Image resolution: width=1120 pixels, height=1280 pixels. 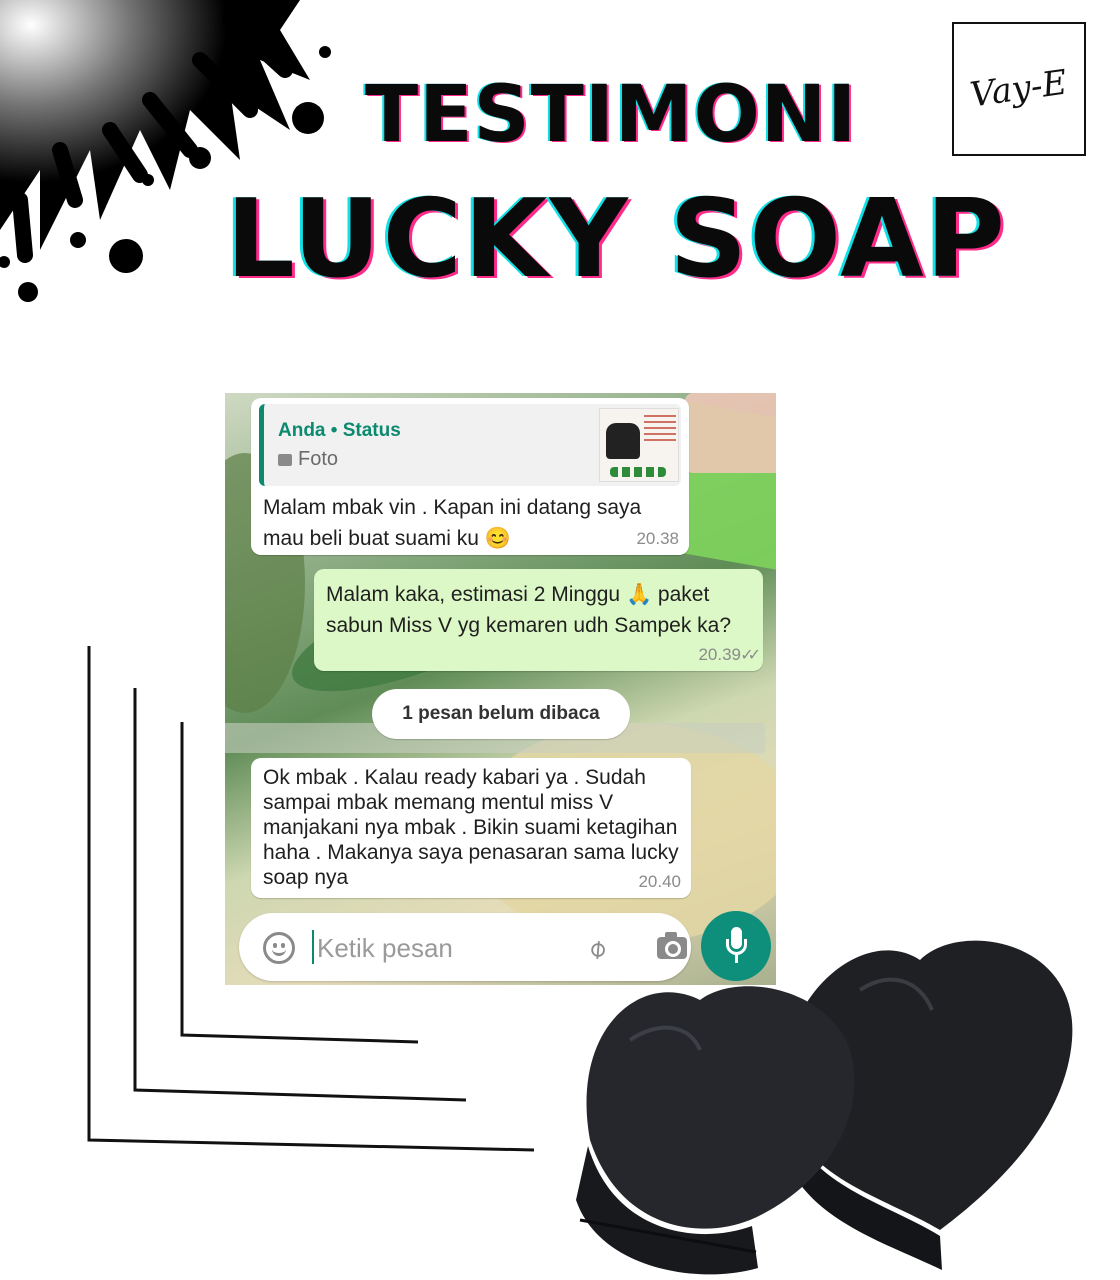 I want to click on heart-soap-image, so click(x=824, y=1107).